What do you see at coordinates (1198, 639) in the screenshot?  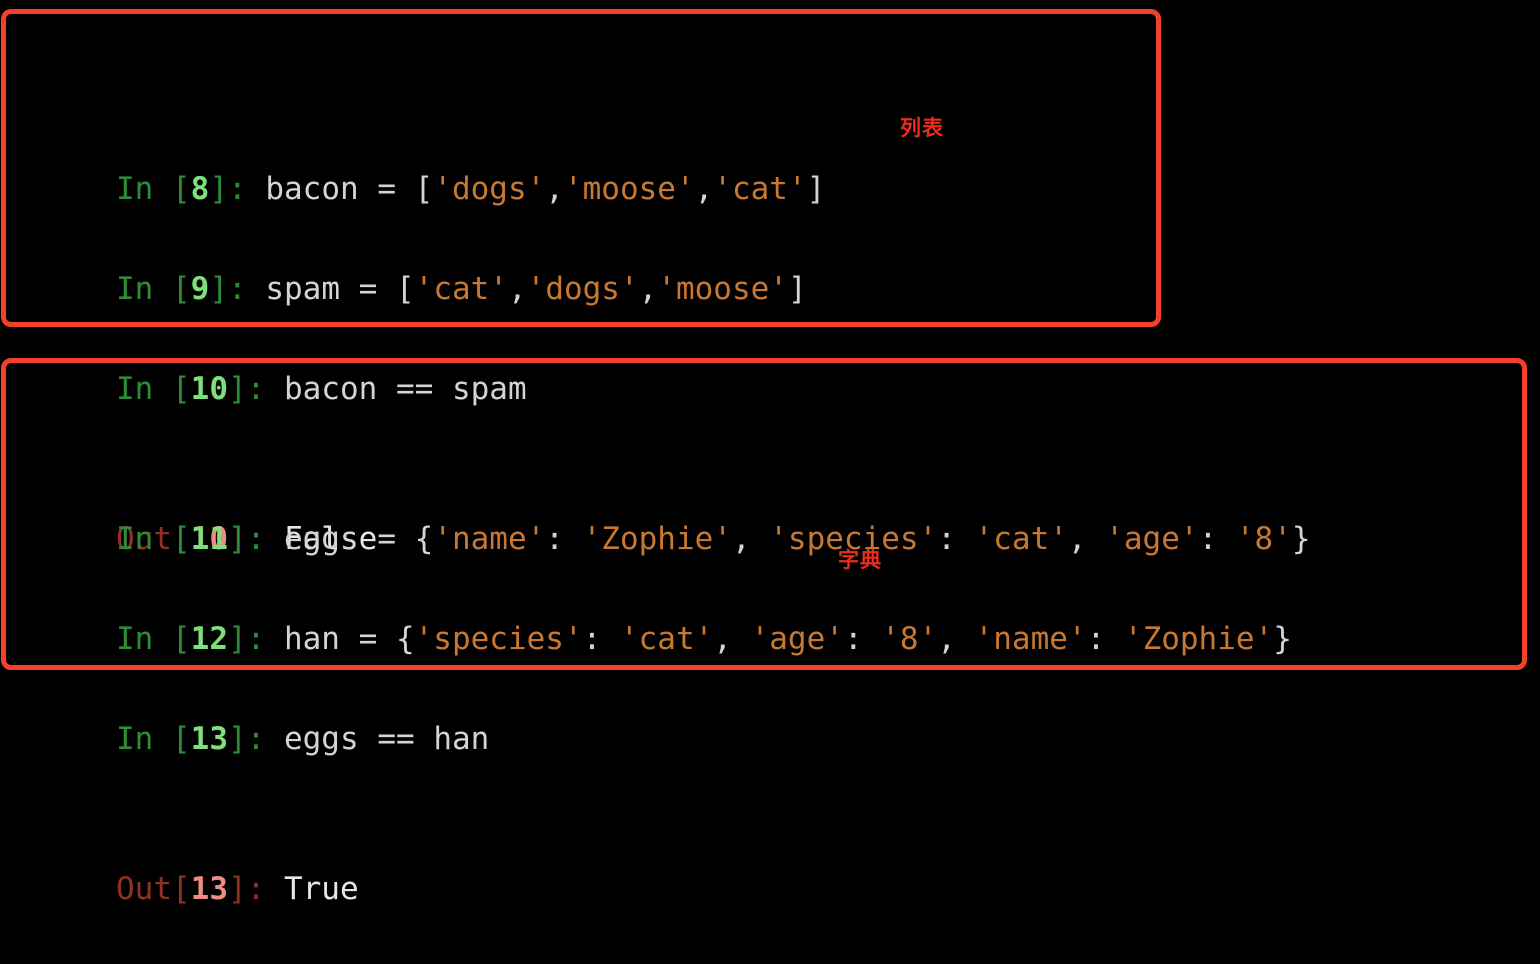 I see `dict-value: 'Zophie'` at bounding box center [1198, 639].